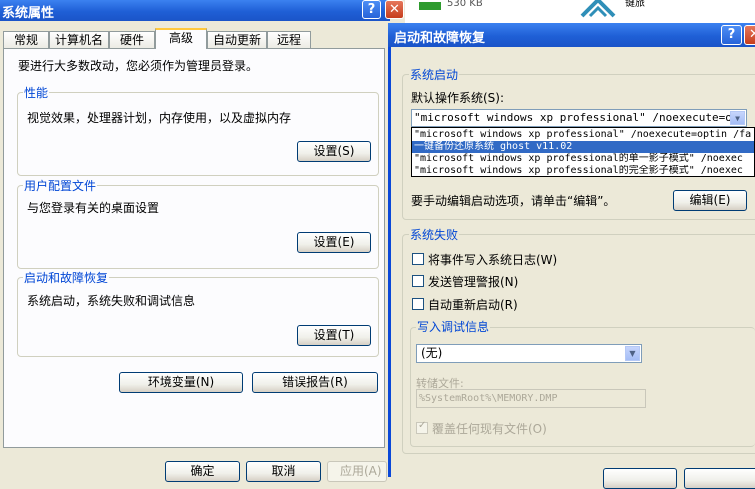 The image size is (755, 489). I want to click on user-profiles-settings-button: 设置(E), so click(334, 242).